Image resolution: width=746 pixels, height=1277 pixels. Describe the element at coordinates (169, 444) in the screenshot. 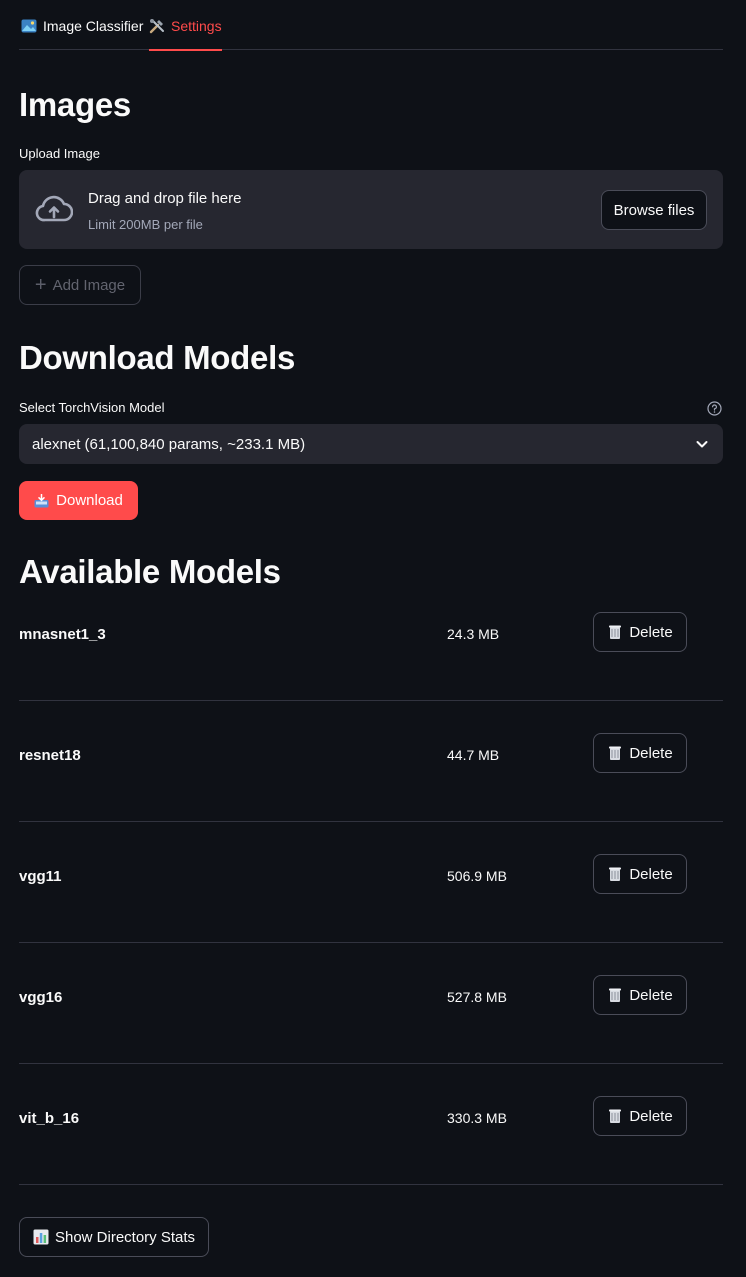

I see `model-select-value: alexnet (61,100,840 params, ~233.1 MB)` at that location.